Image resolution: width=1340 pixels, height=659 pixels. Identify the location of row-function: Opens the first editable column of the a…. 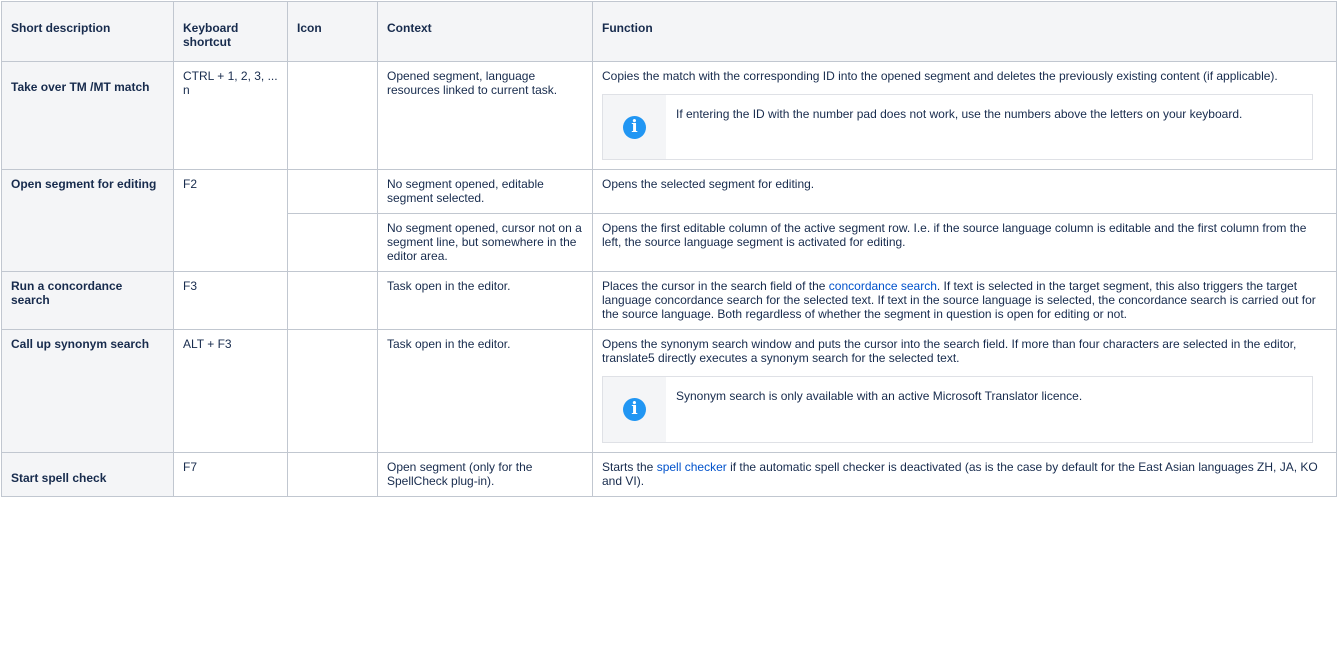
(964, 242).